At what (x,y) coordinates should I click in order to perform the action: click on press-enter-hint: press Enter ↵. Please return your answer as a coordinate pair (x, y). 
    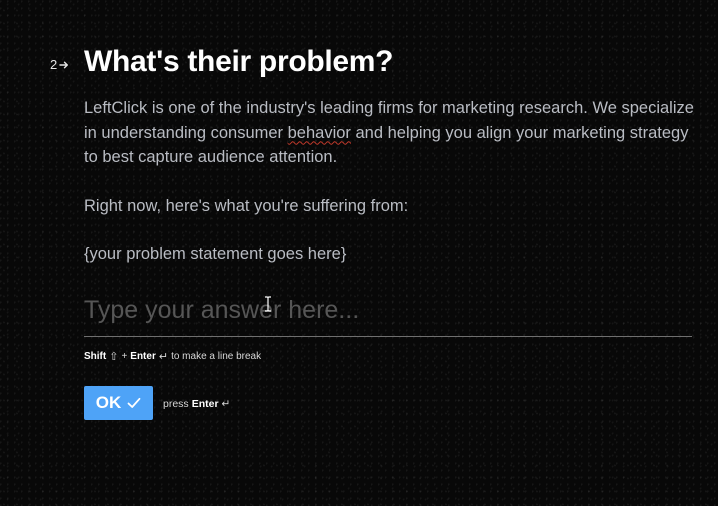
    Looking at the image, I should click on (196, 404).